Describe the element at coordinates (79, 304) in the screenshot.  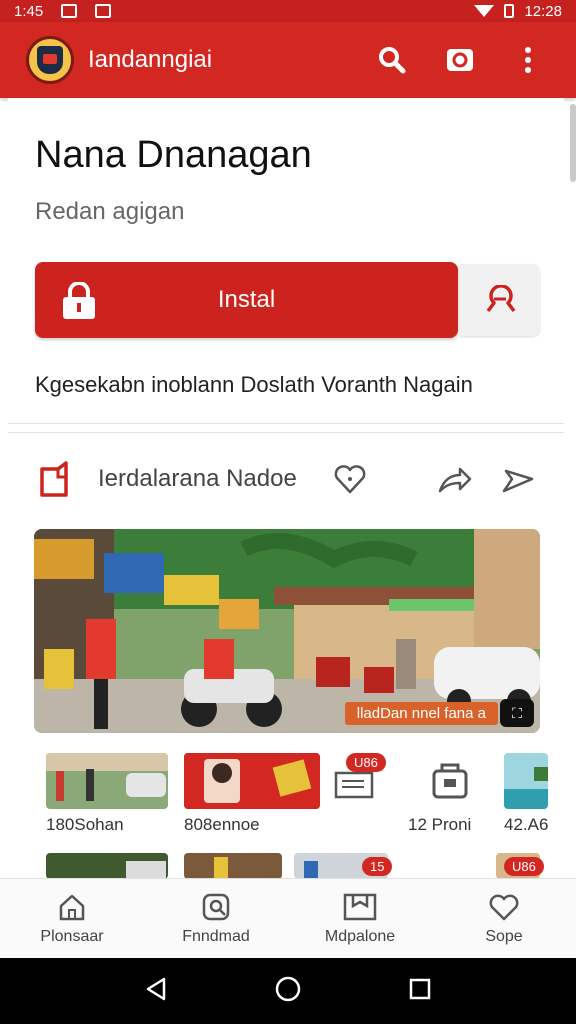
I see `lock-icon` at that location.